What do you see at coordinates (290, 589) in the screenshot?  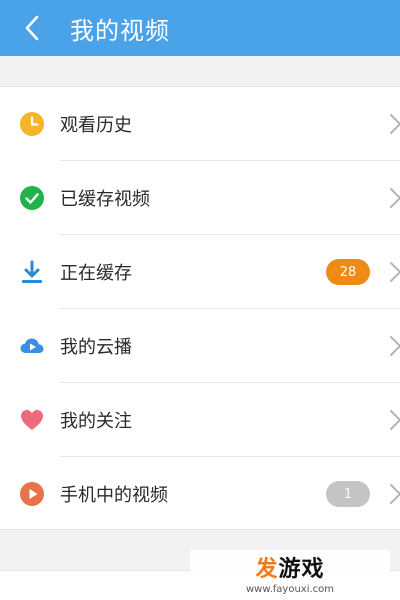 I see `watermark-url: www.fayouxi.com` at bounding box center [290, 589].